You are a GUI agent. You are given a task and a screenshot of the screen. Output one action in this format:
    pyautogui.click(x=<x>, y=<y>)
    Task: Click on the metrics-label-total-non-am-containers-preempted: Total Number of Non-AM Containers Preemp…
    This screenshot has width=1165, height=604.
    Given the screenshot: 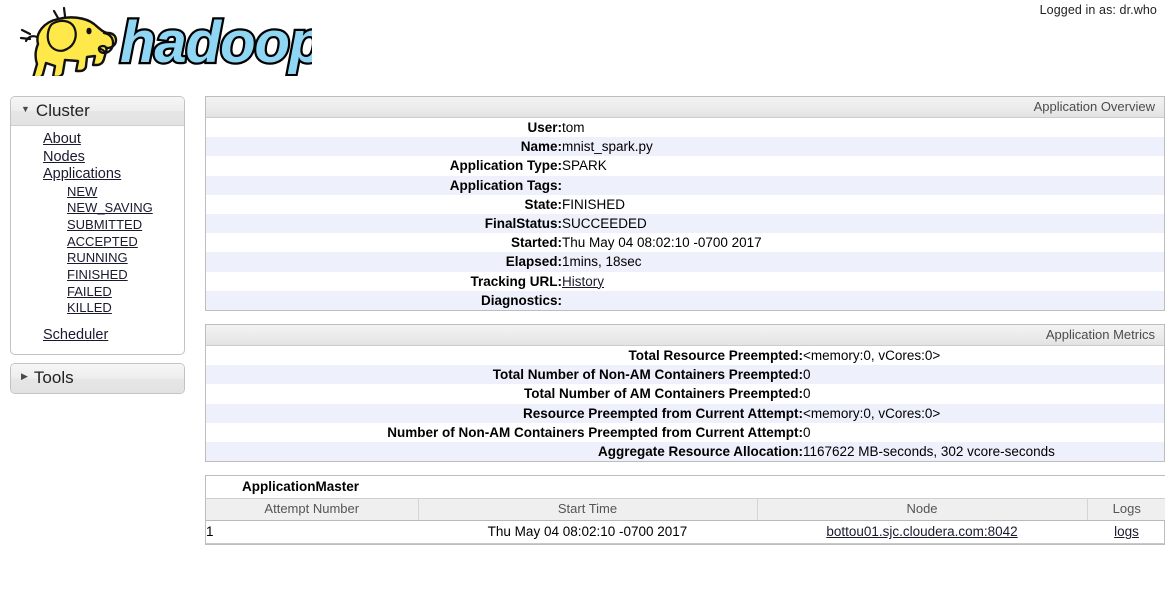 What is the action you would take?
    pyautogui.click(x=647, y=375)
    